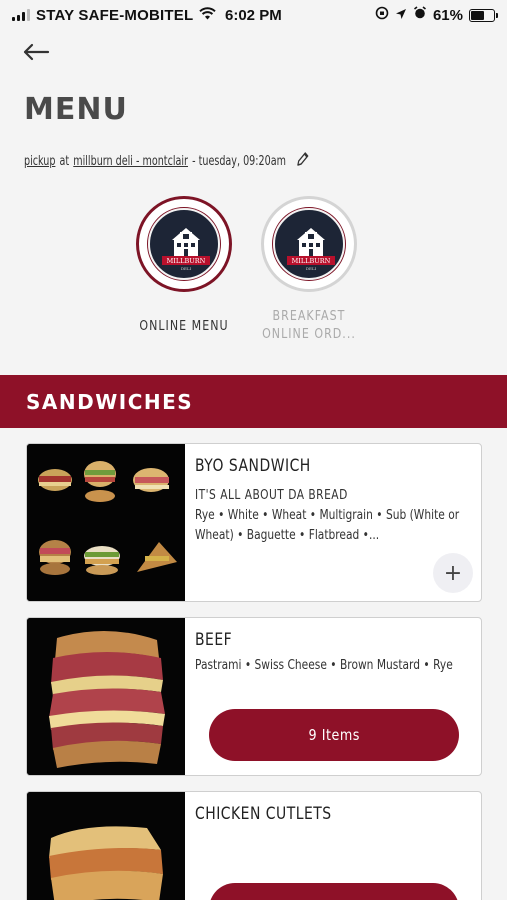 Image resolution: width=507 pixels, height=900 pixels. What do you see at coordinates (64, 161) in the screenshot?
I see `order-at-text: at` at bounding box center [64, 161].